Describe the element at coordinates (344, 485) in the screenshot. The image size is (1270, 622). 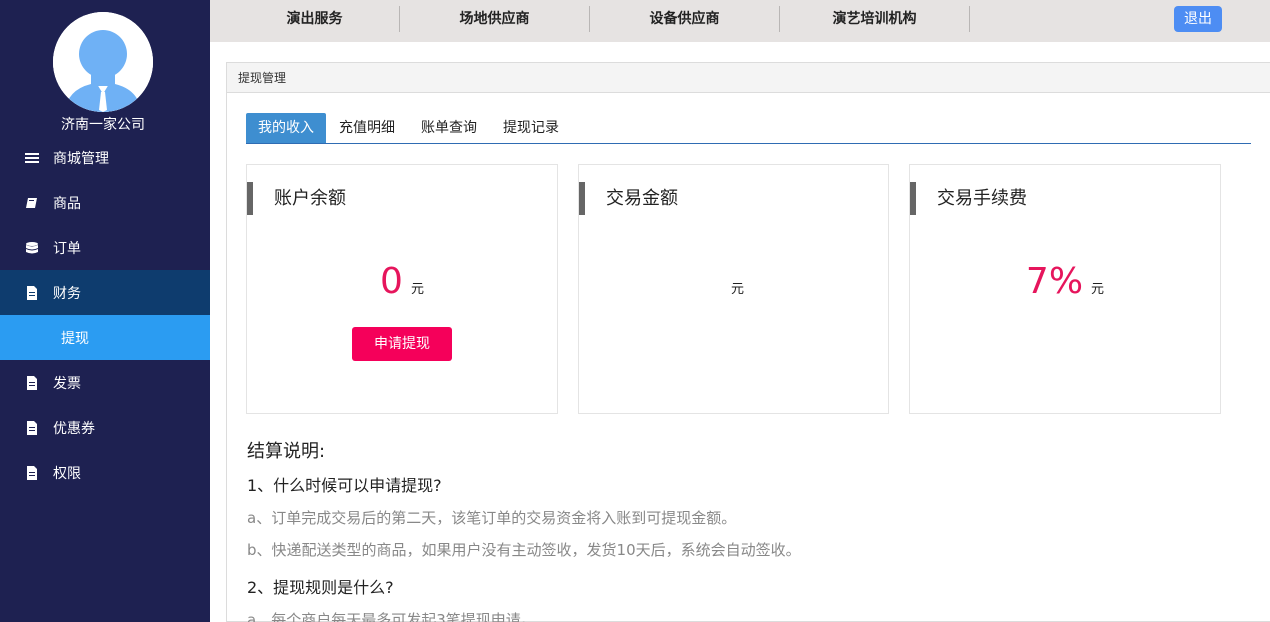
I see `question-1: 1、什么时候可以申请提现?` at that location.